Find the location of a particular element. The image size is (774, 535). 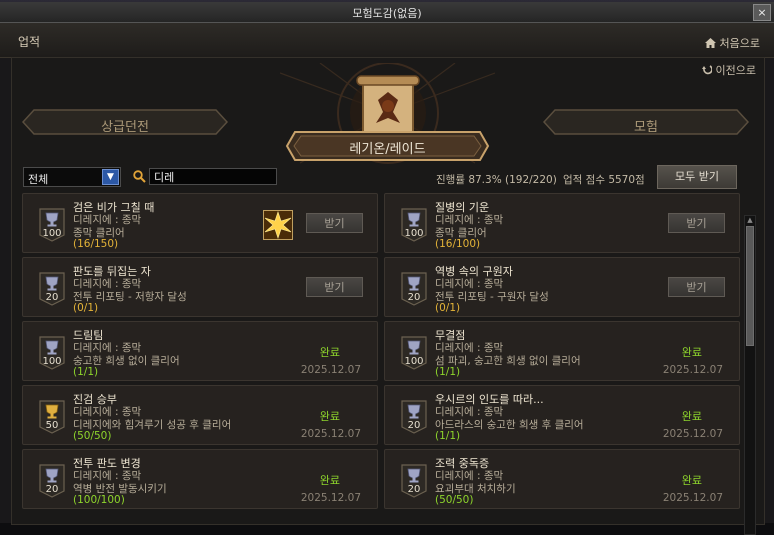

window-title: 모험도감(없음) is located at coordinates (387, 13).